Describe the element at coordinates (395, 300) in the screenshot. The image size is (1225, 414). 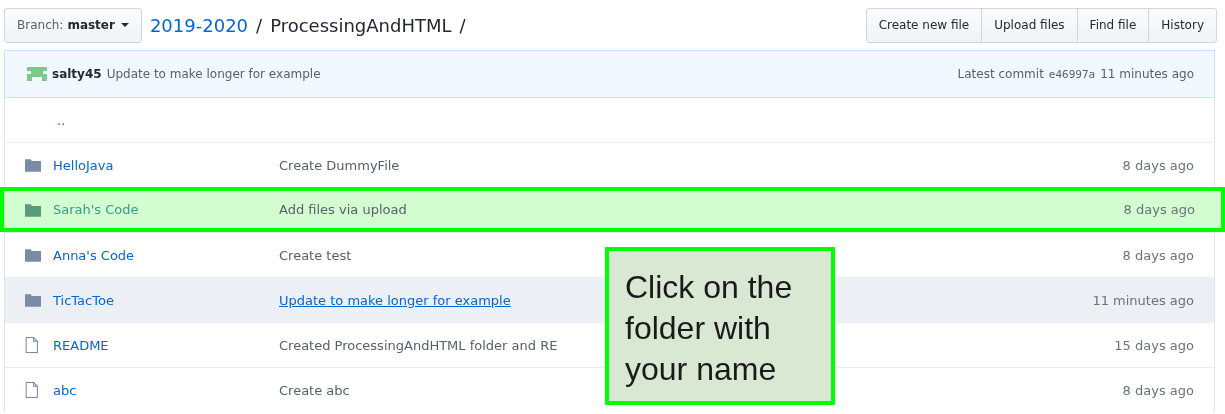
I see `commit-message-link: Update to make longer for example` at that location.